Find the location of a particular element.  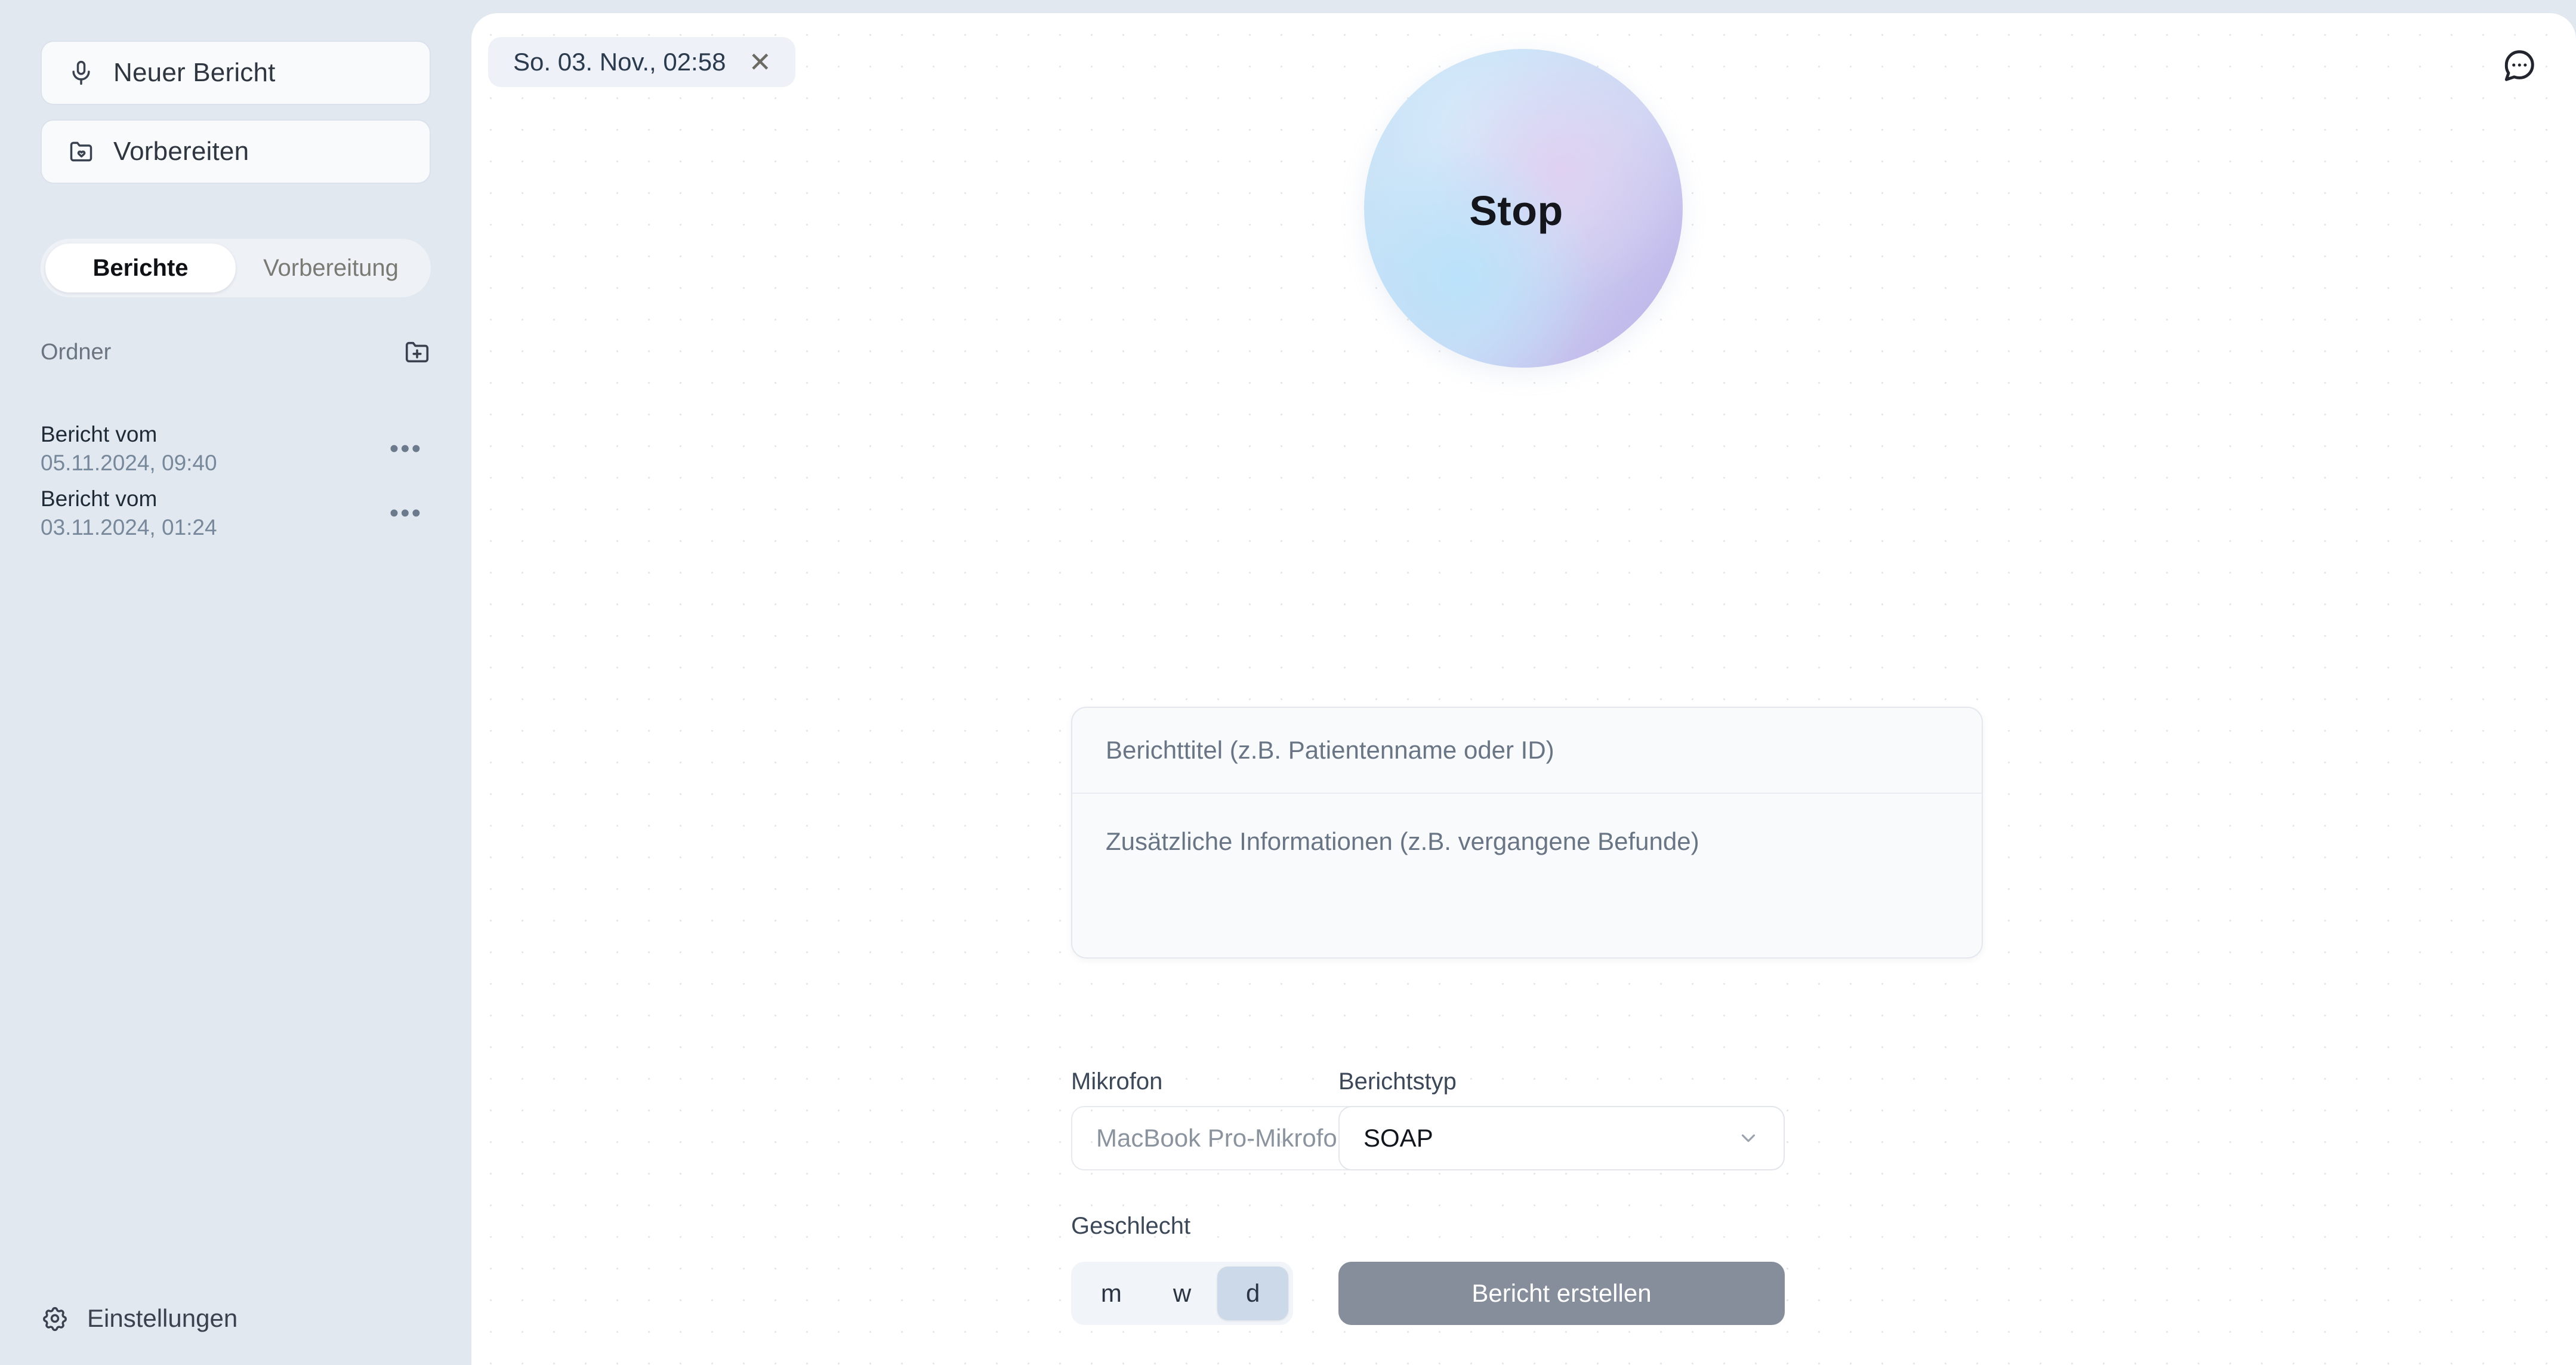

chat-button is located at coordinates (2519, 66).